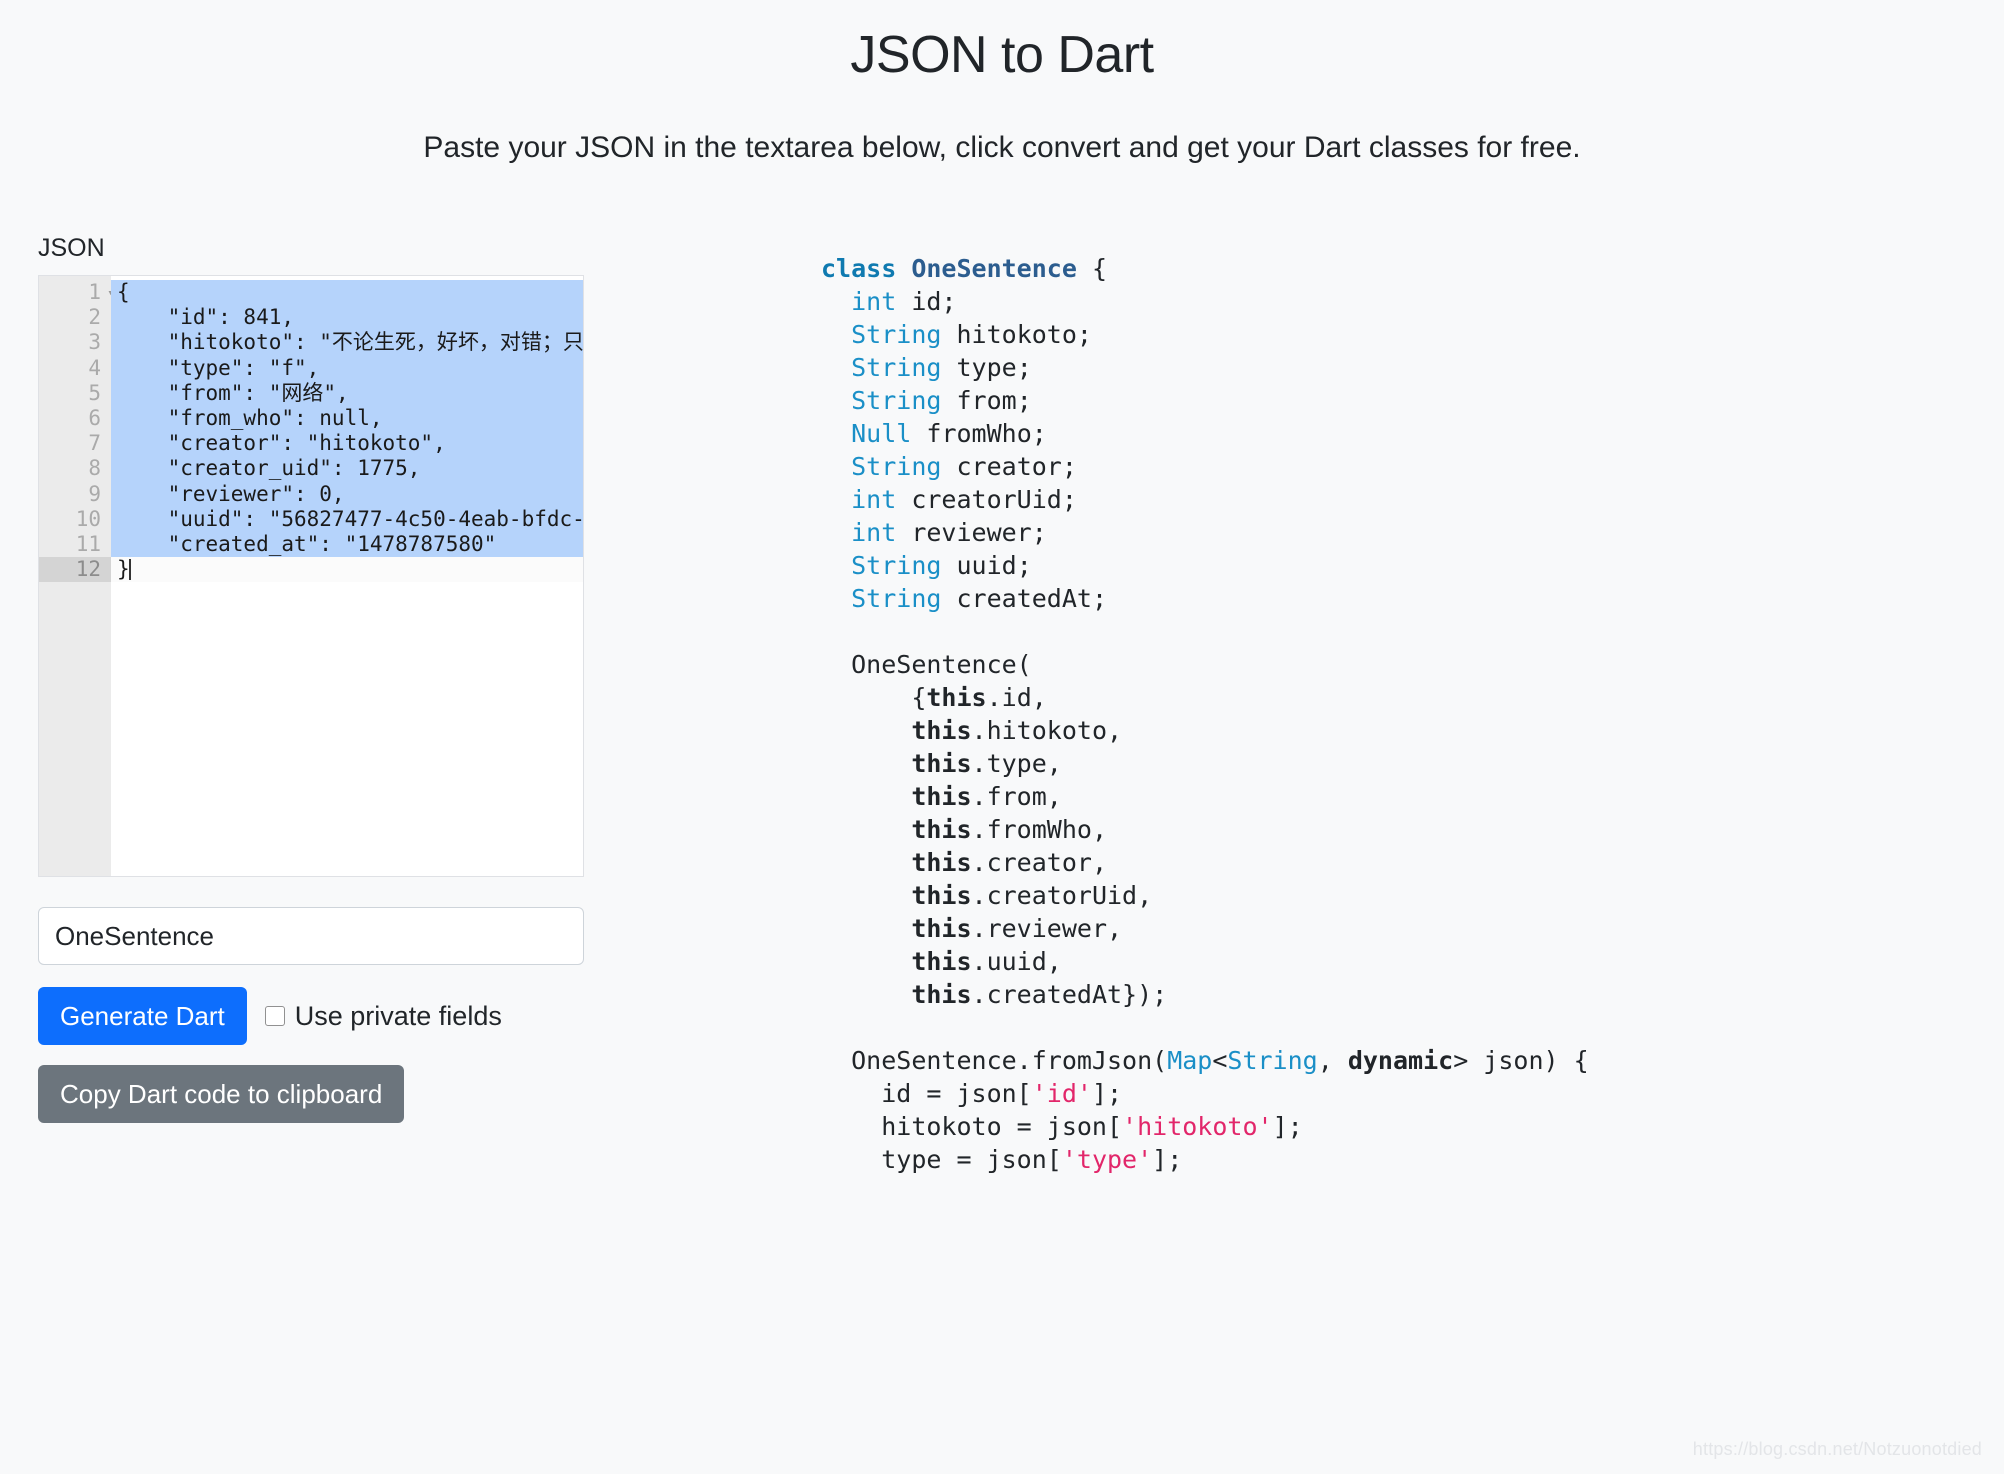  Describe the element at coordinates (75, 317) in the screenshot. I see `gutter-line-2: 2` at that location.